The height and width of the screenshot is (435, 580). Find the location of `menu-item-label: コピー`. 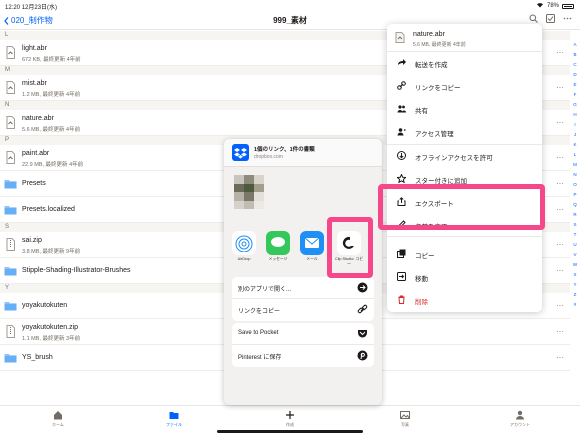

menu-item-label: コピー is located at coordinates (425, 256).